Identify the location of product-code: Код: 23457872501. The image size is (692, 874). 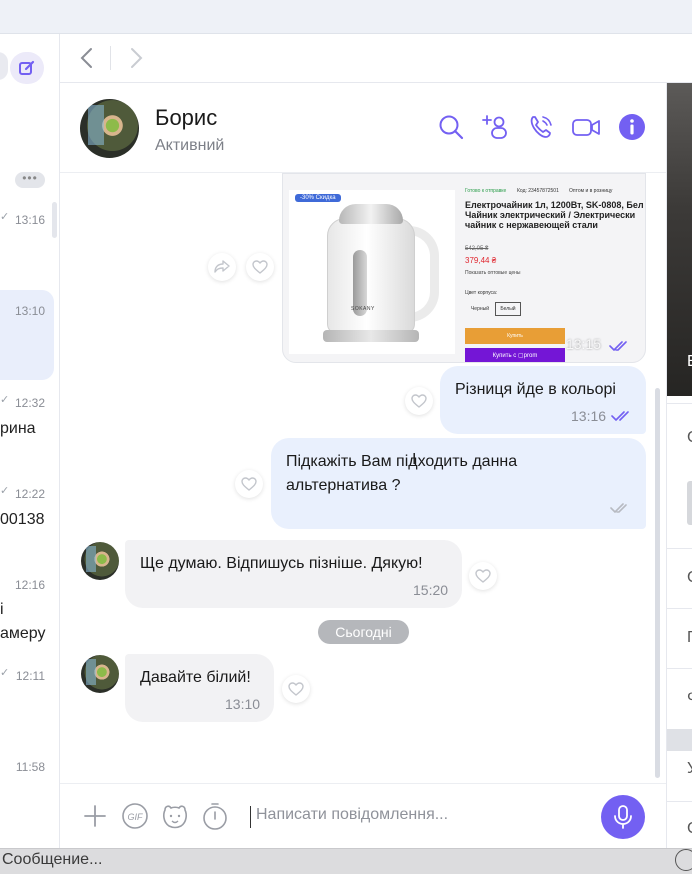
(538, 191).